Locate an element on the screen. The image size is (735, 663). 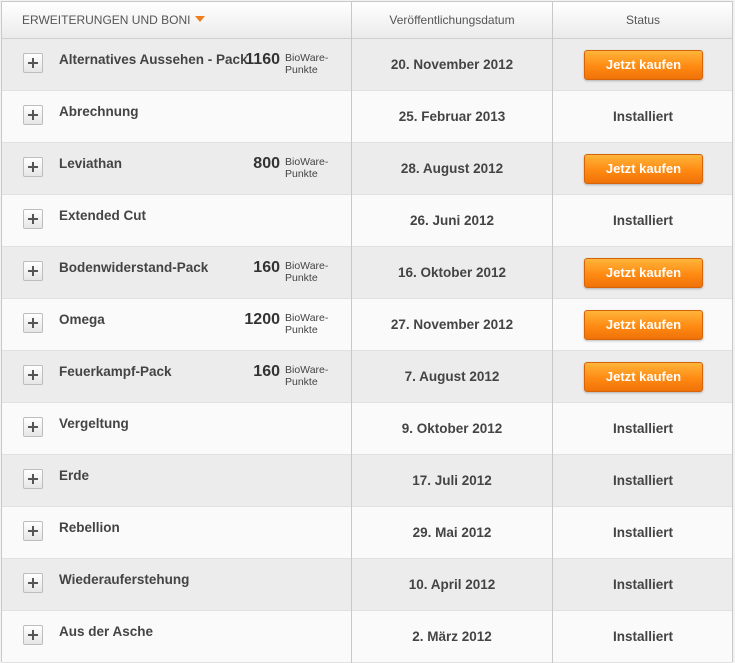
dlc-name: Bodenwiderstand-Pack is located at coordinates (134, 267).